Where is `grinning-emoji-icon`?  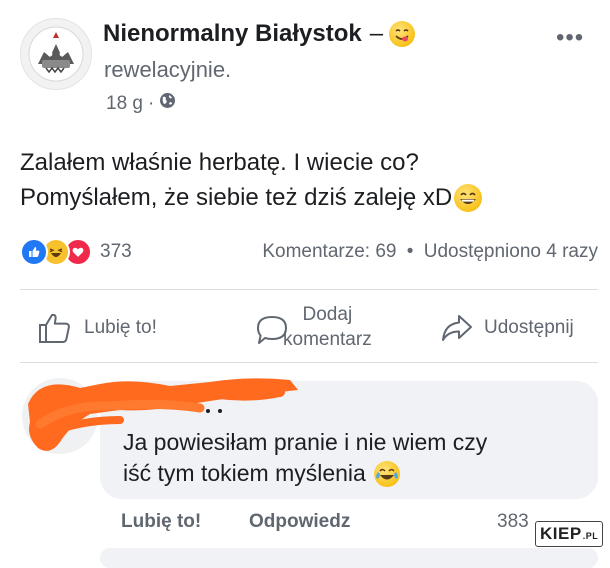
grinning-emoji-icon is located at coordinates (468, 197).